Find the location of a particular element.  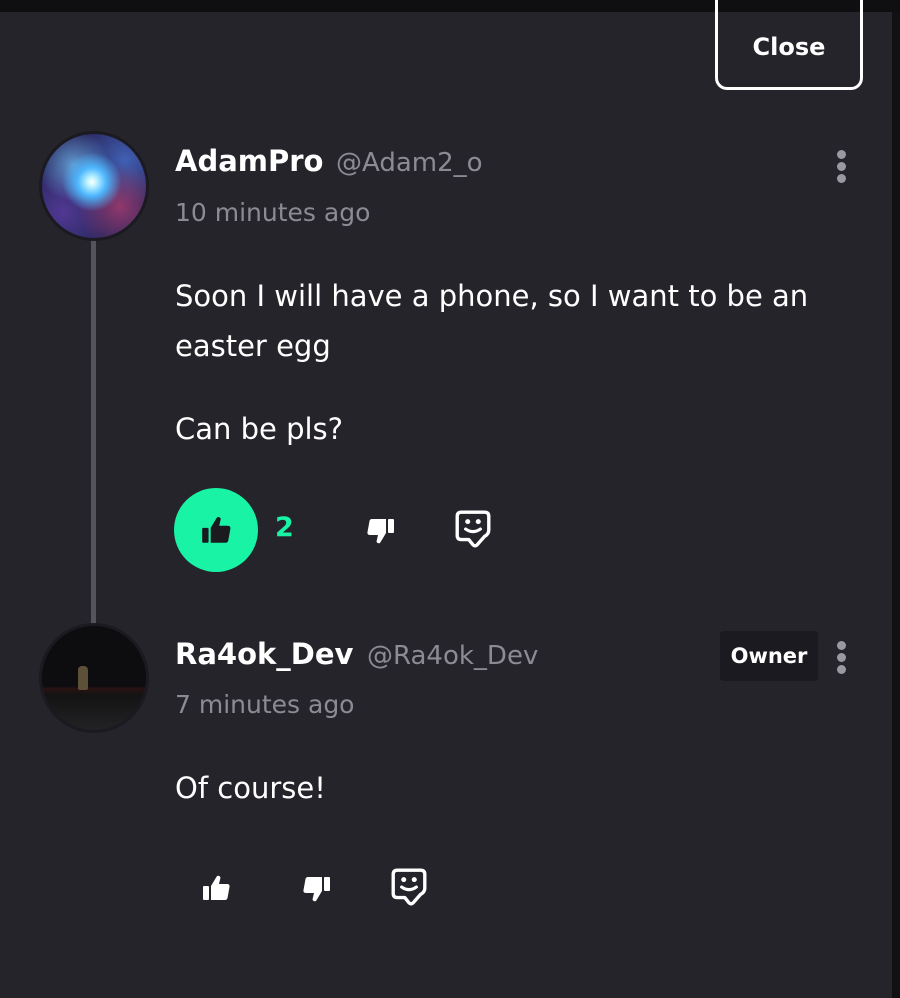

scrollbar is located at coordinates (896, 505).